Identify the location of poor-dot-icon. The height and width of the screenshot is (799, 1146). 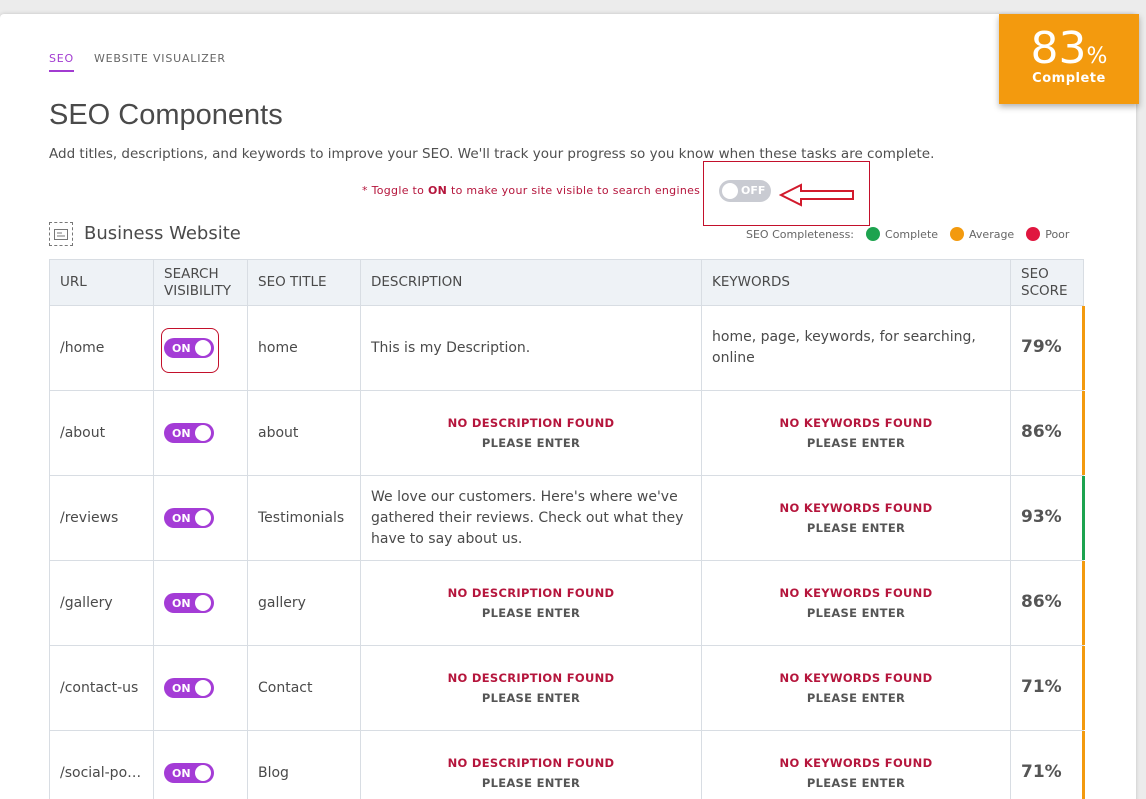
(1033, 234).